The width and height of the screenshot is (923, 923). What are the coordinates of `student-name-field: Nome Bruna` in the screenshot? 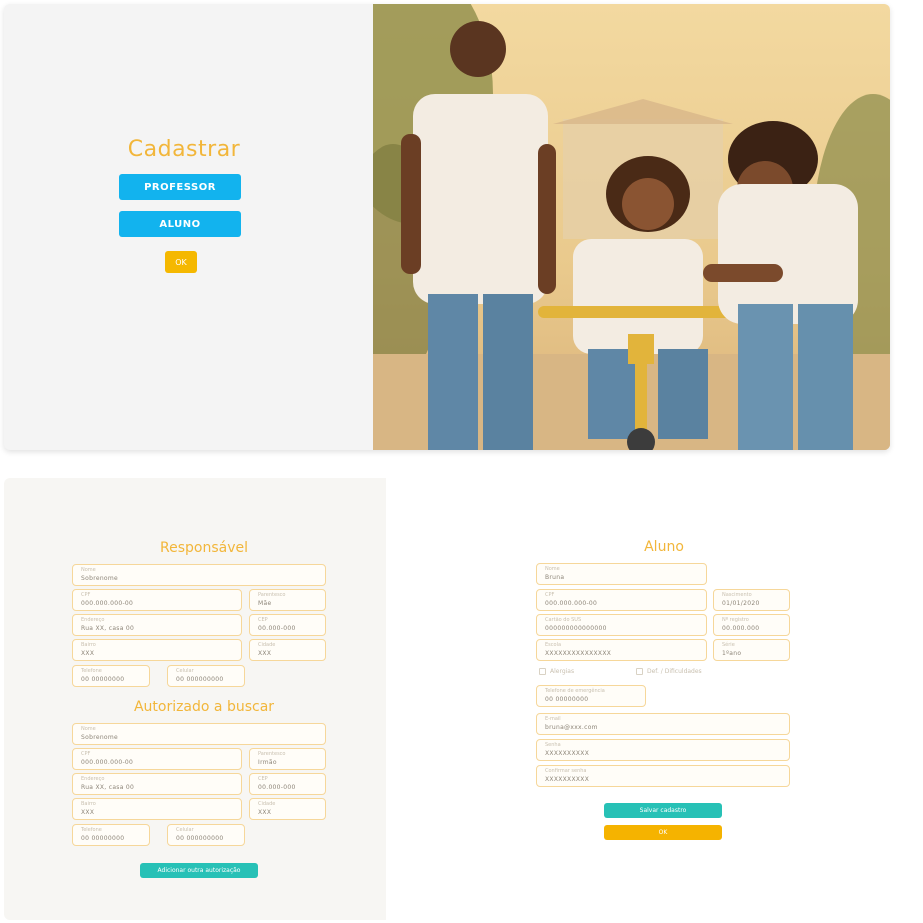 It's located at (621, 574).